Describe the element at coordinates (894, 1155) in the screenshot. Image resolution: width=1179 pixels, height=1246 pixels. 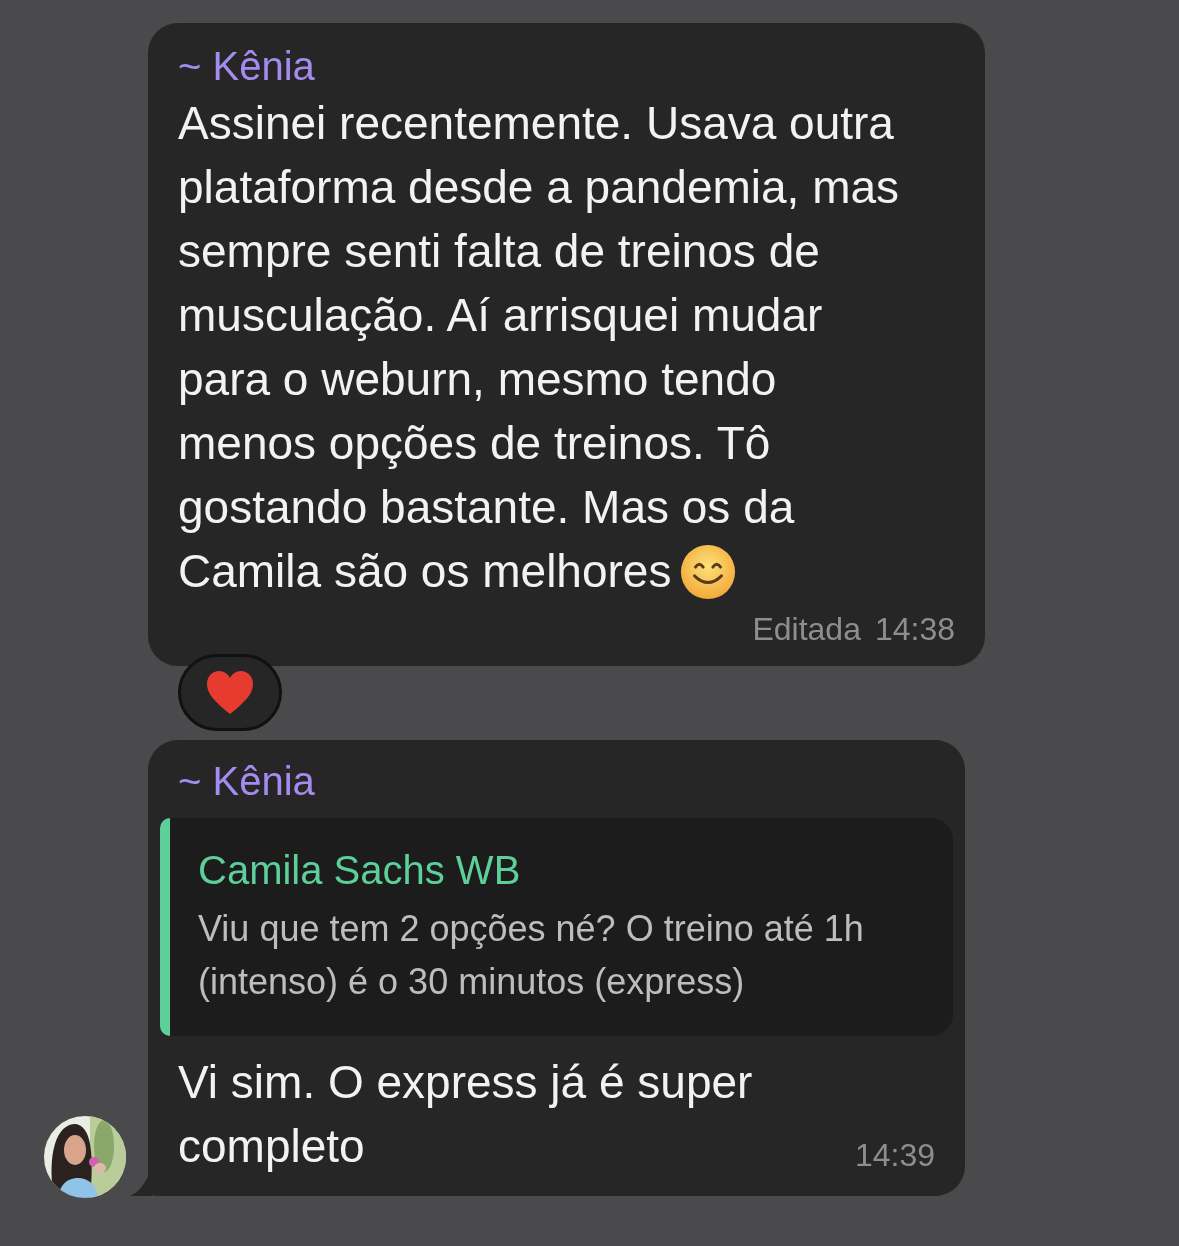
I see `message-time: 14:39` at that location.